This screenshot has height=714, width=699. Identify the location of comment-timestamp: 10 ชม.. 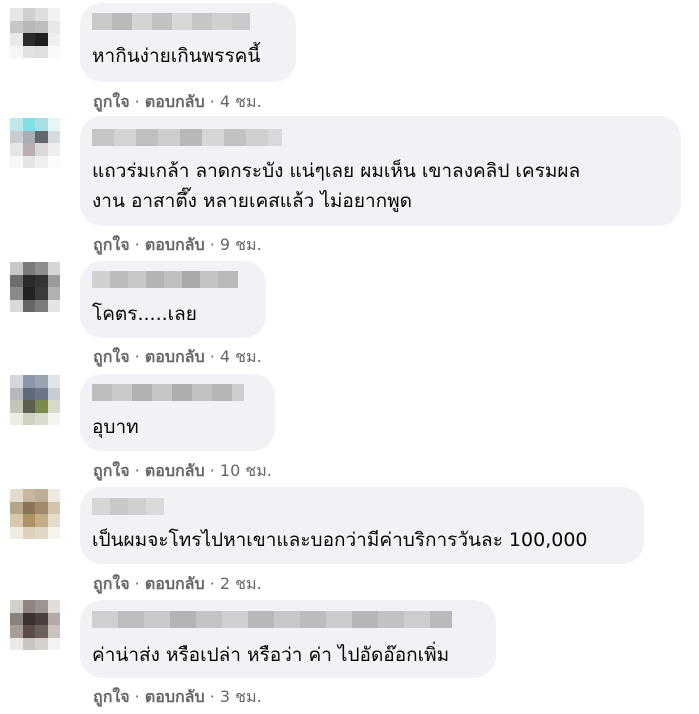
(246, 470).